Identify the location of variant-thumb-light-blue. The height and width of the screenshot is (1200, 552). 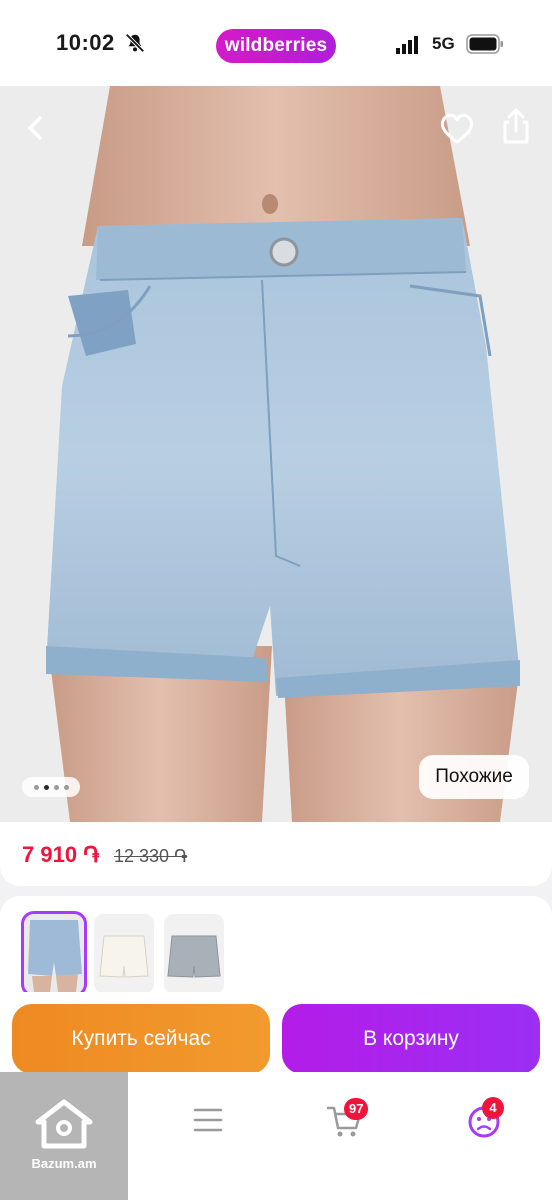
(54, 954).